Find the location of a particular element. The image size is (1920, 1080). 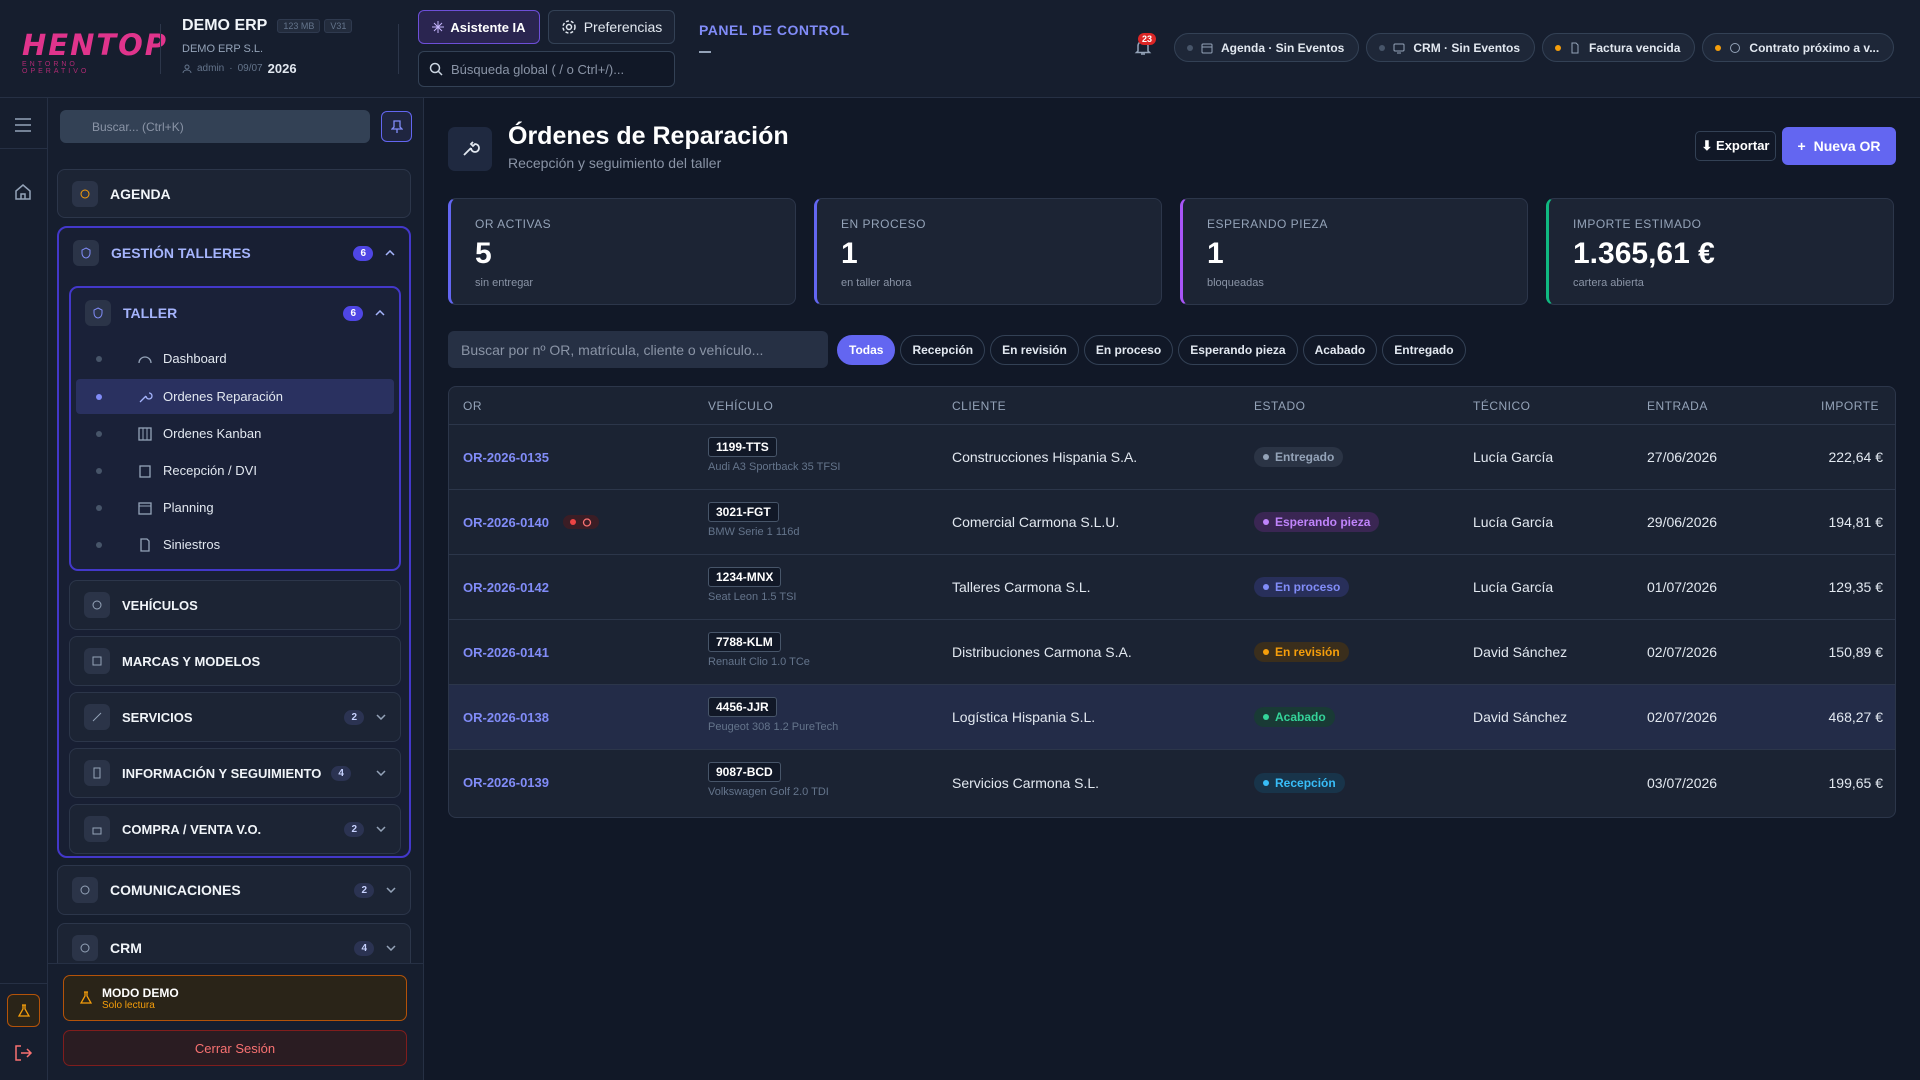

new-or-button: + Nueva OR is located at coordinates (1839, 146).